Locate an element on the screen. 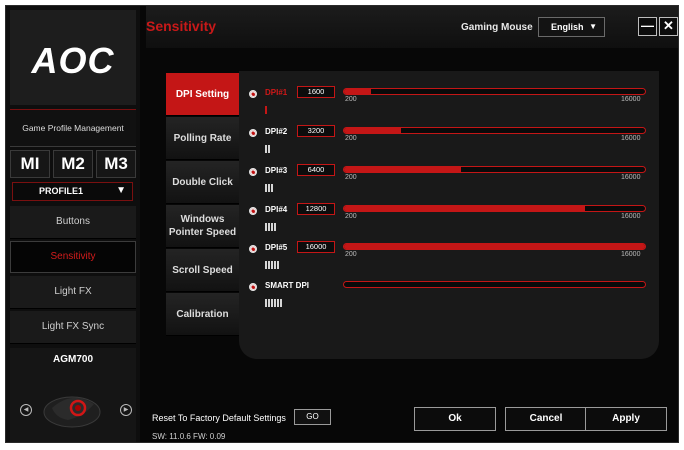 The height and width of the screenshot is (450, 684). logo-box: AOC is located at coordinates (73, 57).